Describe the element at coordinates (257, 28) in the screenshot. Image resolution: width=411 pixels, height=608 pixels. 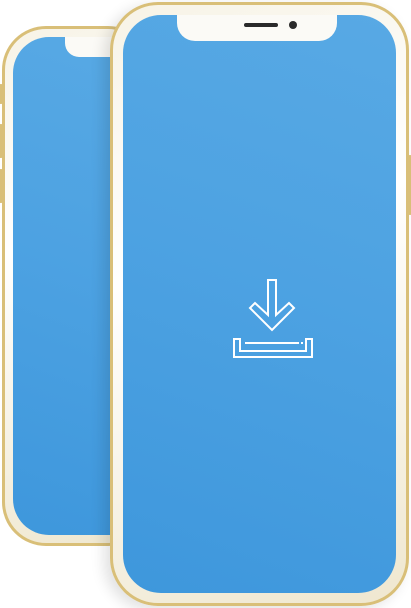
I see `front-phone-notch` at that location.